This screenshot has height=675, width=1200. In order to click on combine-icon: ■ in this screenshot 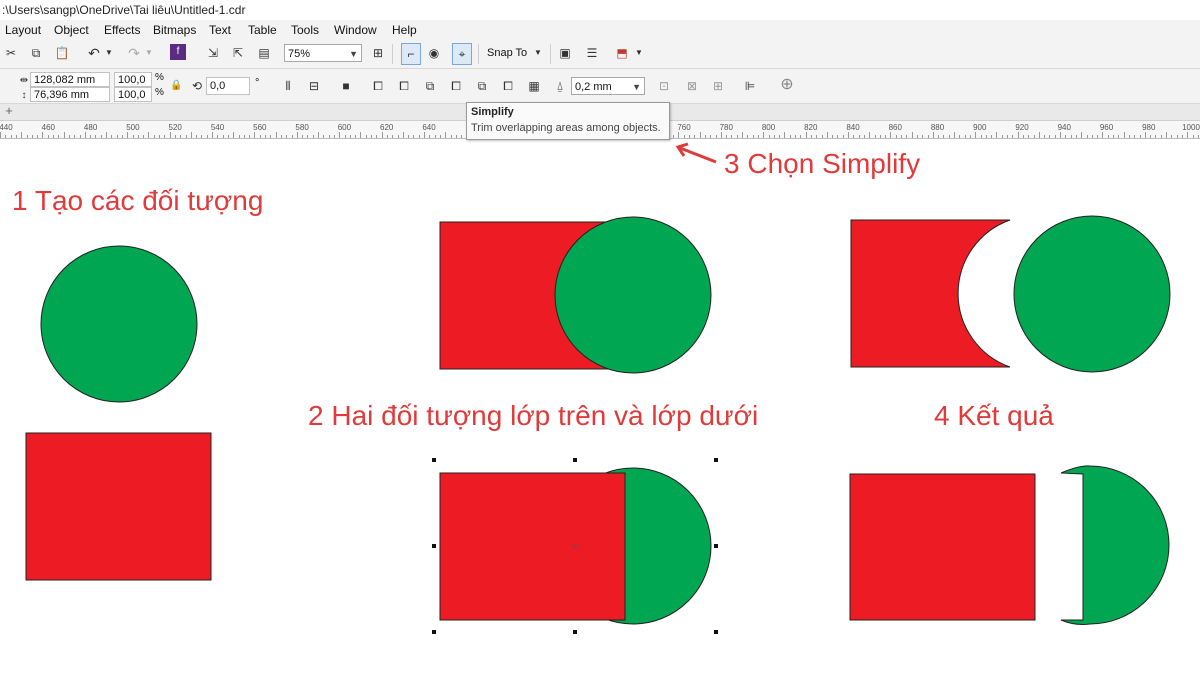, I will do `click(346, 86)`.